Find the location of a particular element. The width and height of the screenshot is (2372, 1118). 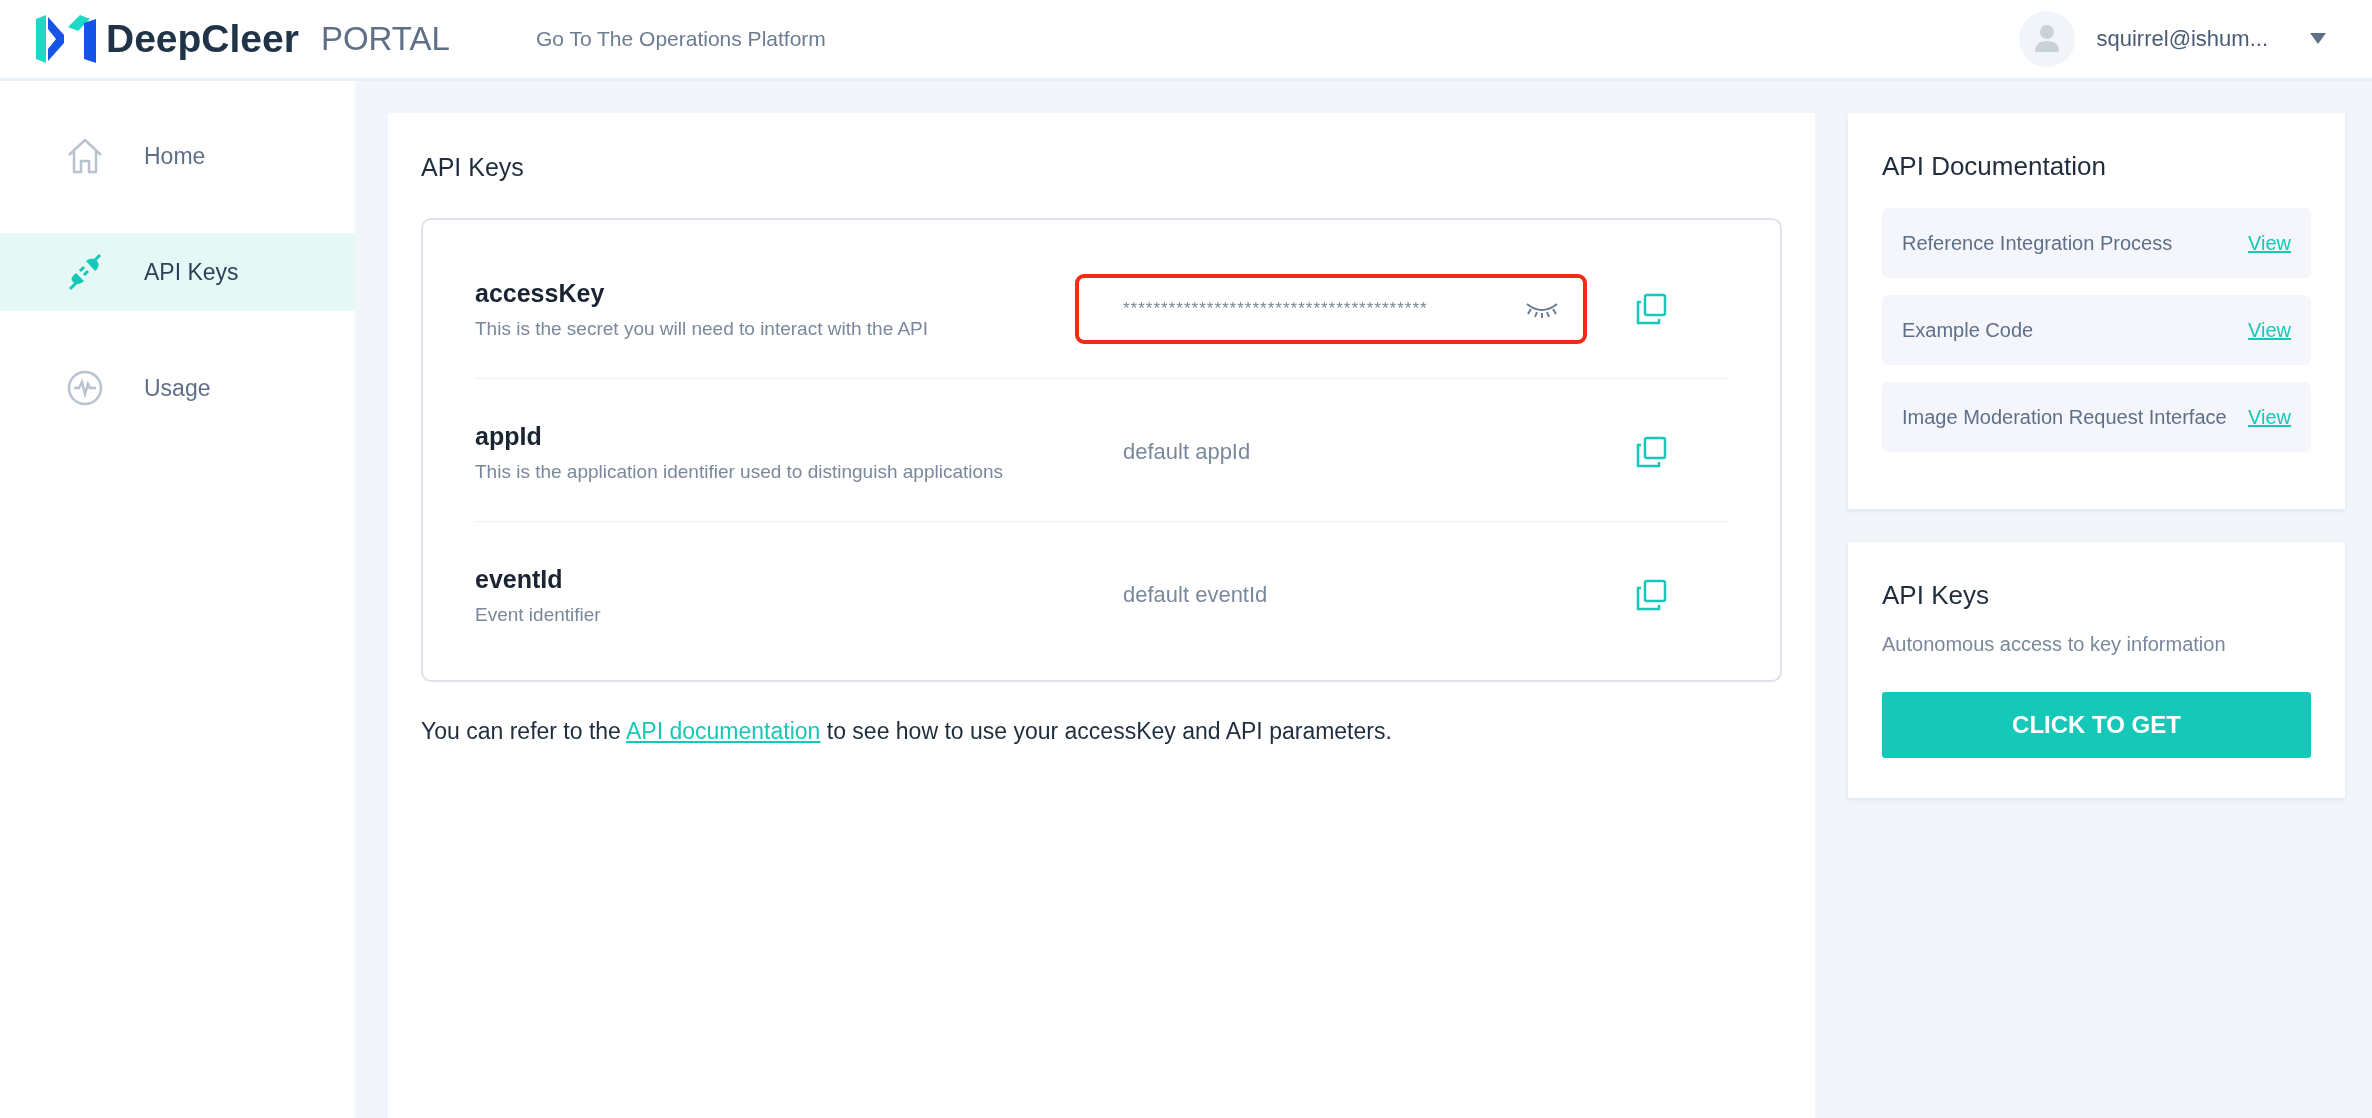

panel-title: API Keys is located at coordinates (1936, 595).